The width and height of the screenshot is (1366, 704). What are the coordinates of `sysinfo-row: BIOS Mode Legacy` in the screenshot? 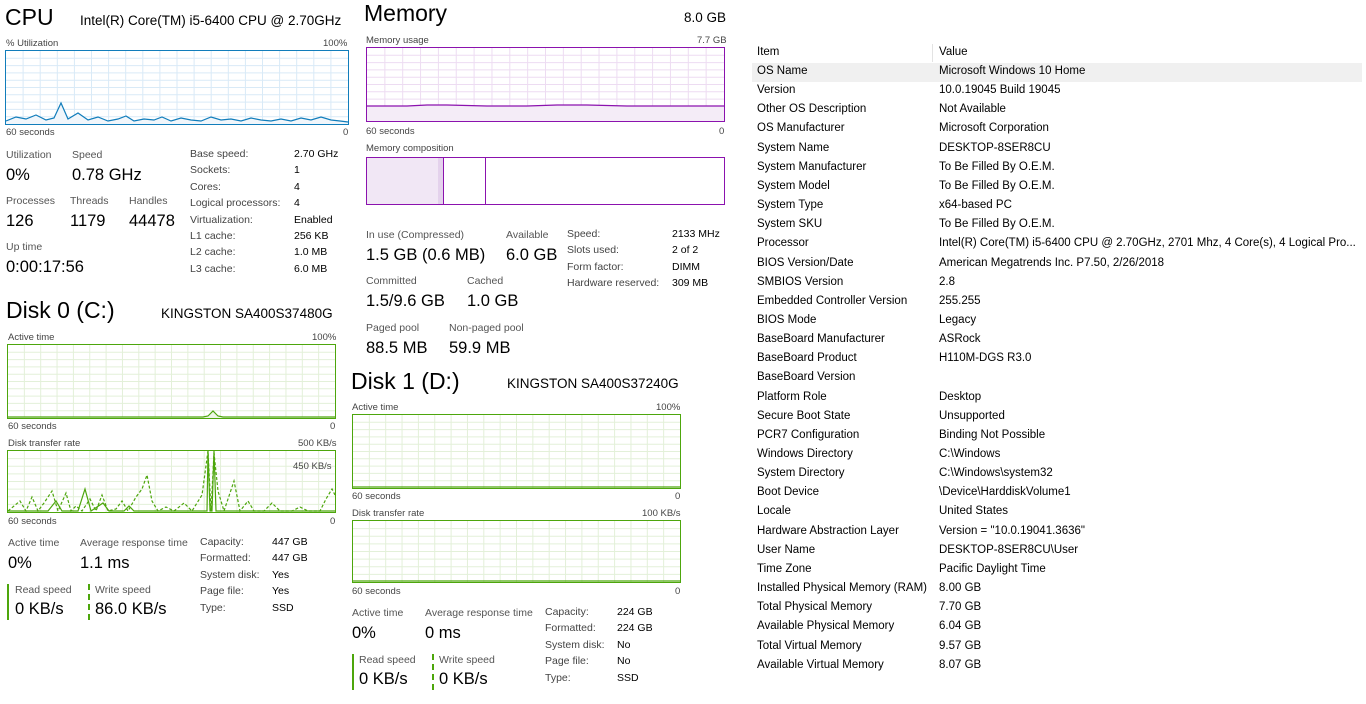 It's located at (1057, 321).